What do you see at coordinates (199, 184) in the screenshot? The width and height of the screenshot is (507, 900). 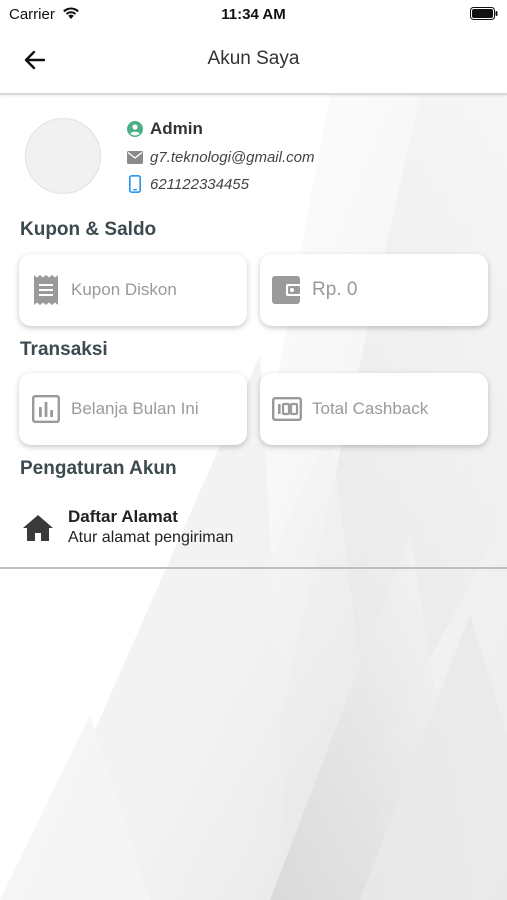 I see `profile-phone: 621122334455` at bounding box center [199, 184].